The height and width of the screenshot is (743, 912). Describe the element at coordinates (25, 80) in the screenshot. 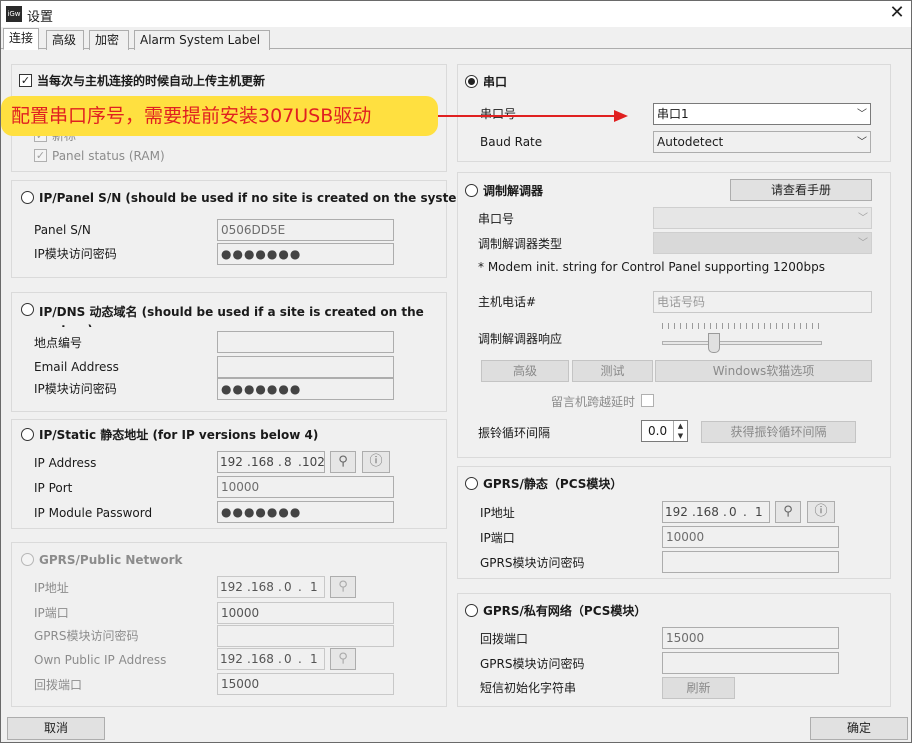

I see `auto-update-checkbox: ✓` at that location.